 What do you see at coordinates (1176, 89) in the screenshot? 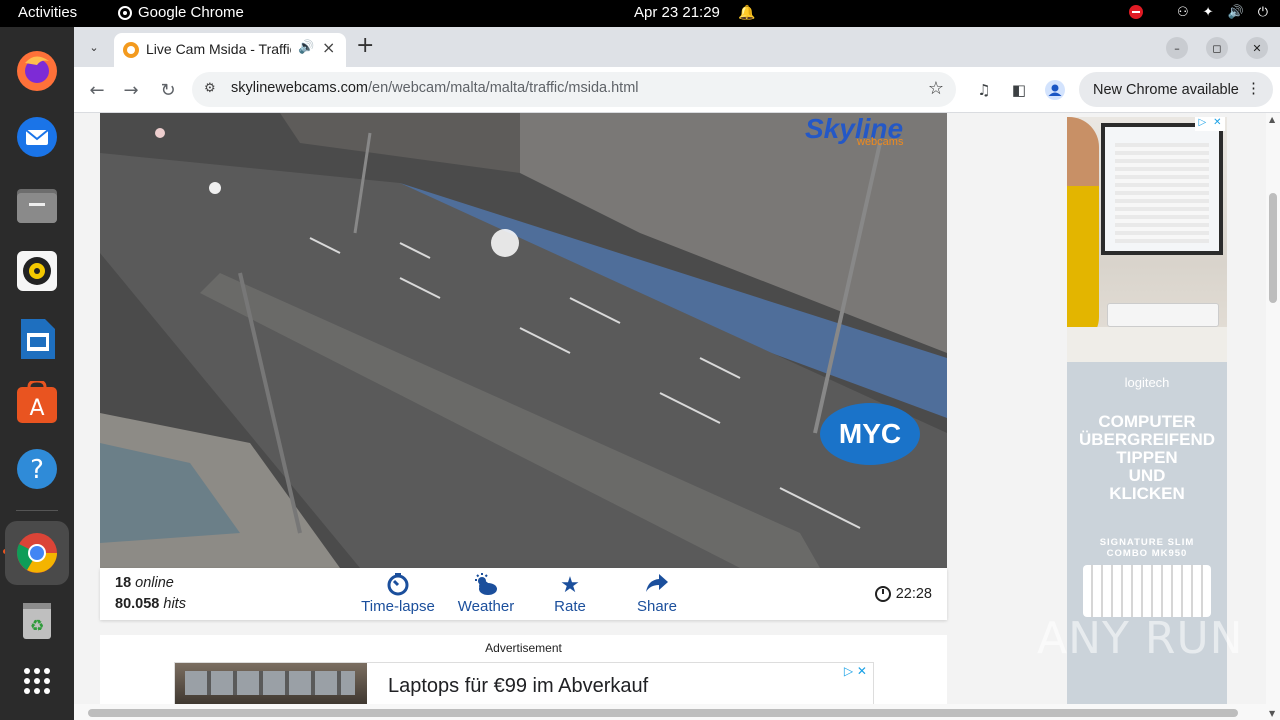
I see `update-chrome-button: New Chrome available ⋮` at bounding box center [1176, 89].